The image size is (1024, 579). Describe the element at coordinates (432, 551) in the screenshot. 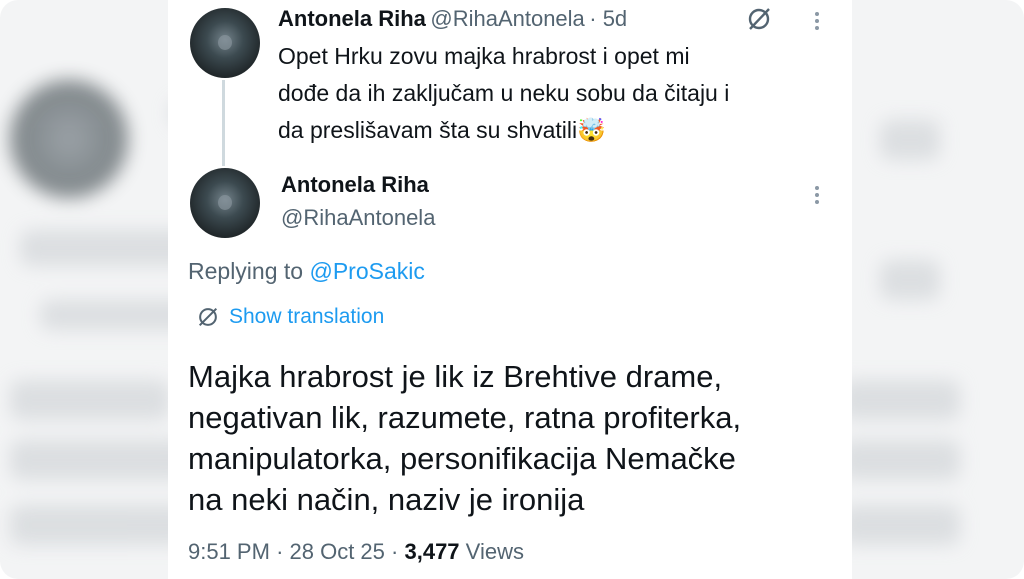

I see `views-count: 3,477` at that location.